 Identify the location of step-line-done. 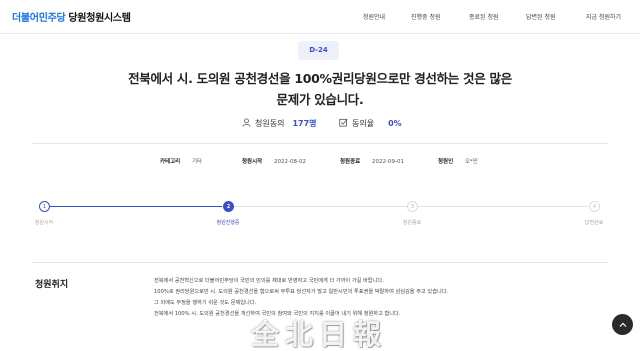
(136, 206).